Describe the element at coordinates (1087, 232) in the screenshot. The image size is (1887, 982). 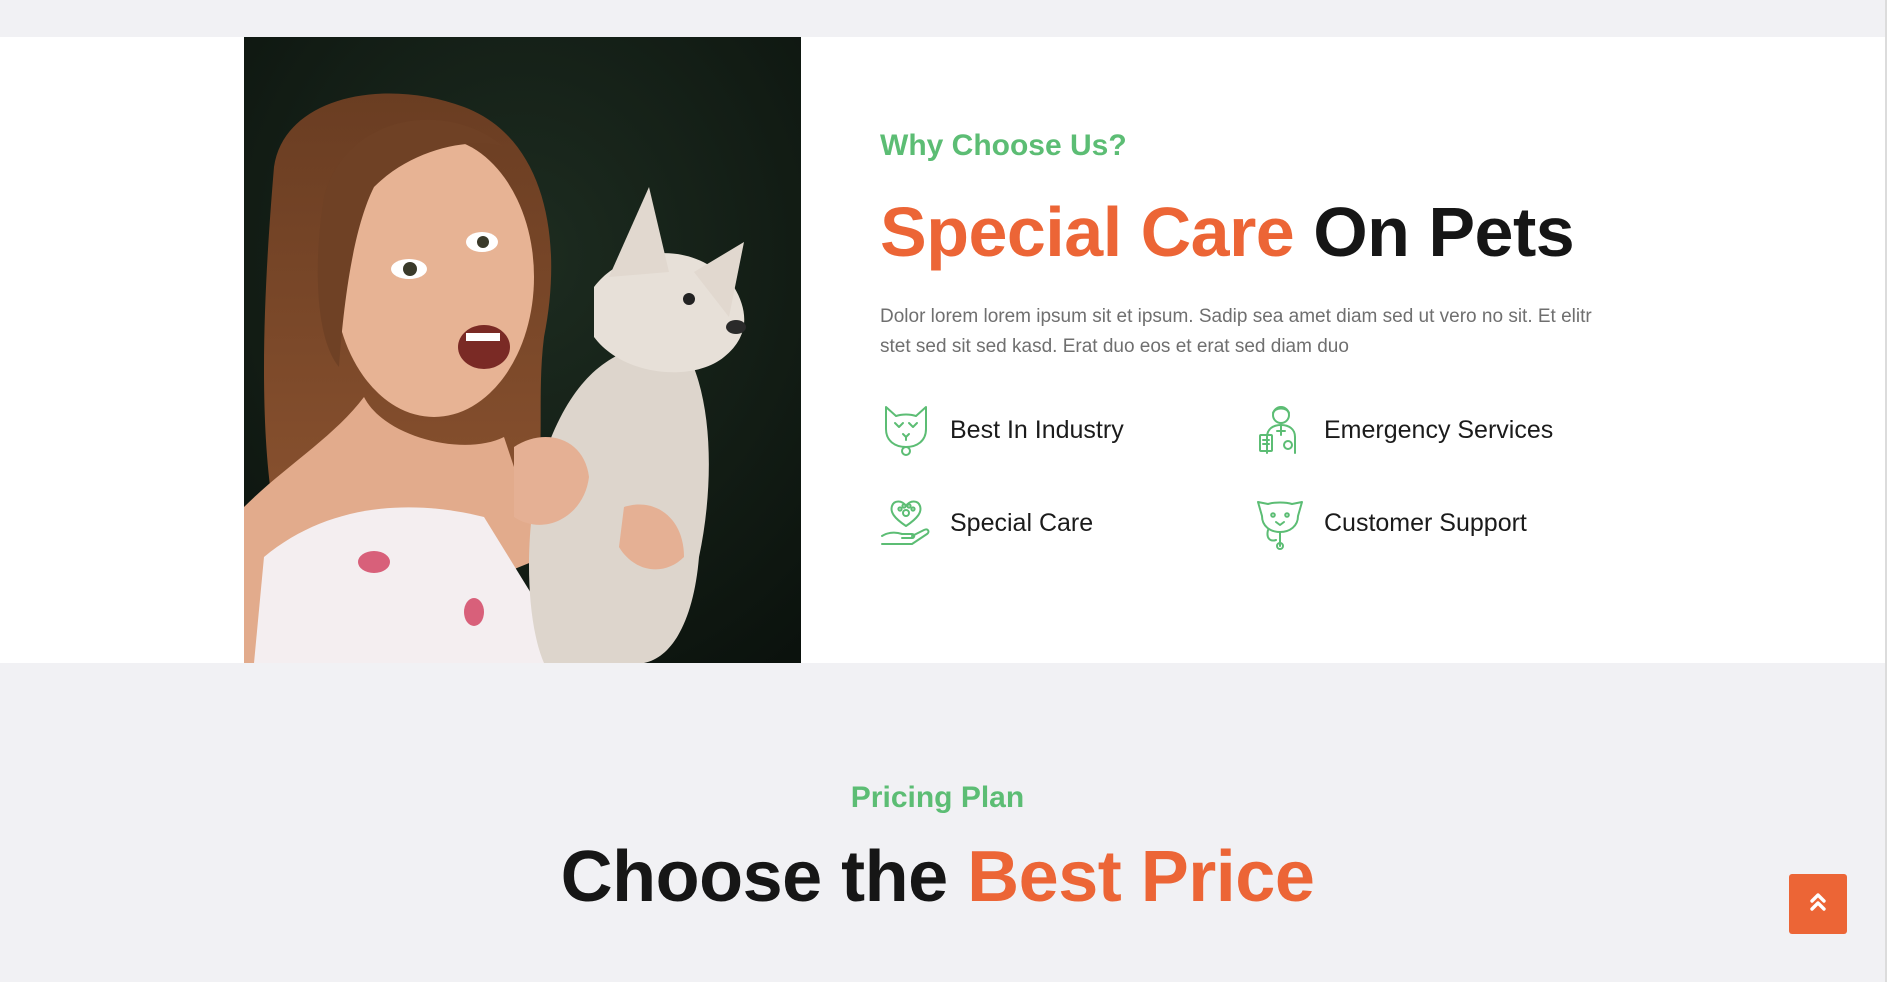
I see `headline-accent: Special Care` at that location.